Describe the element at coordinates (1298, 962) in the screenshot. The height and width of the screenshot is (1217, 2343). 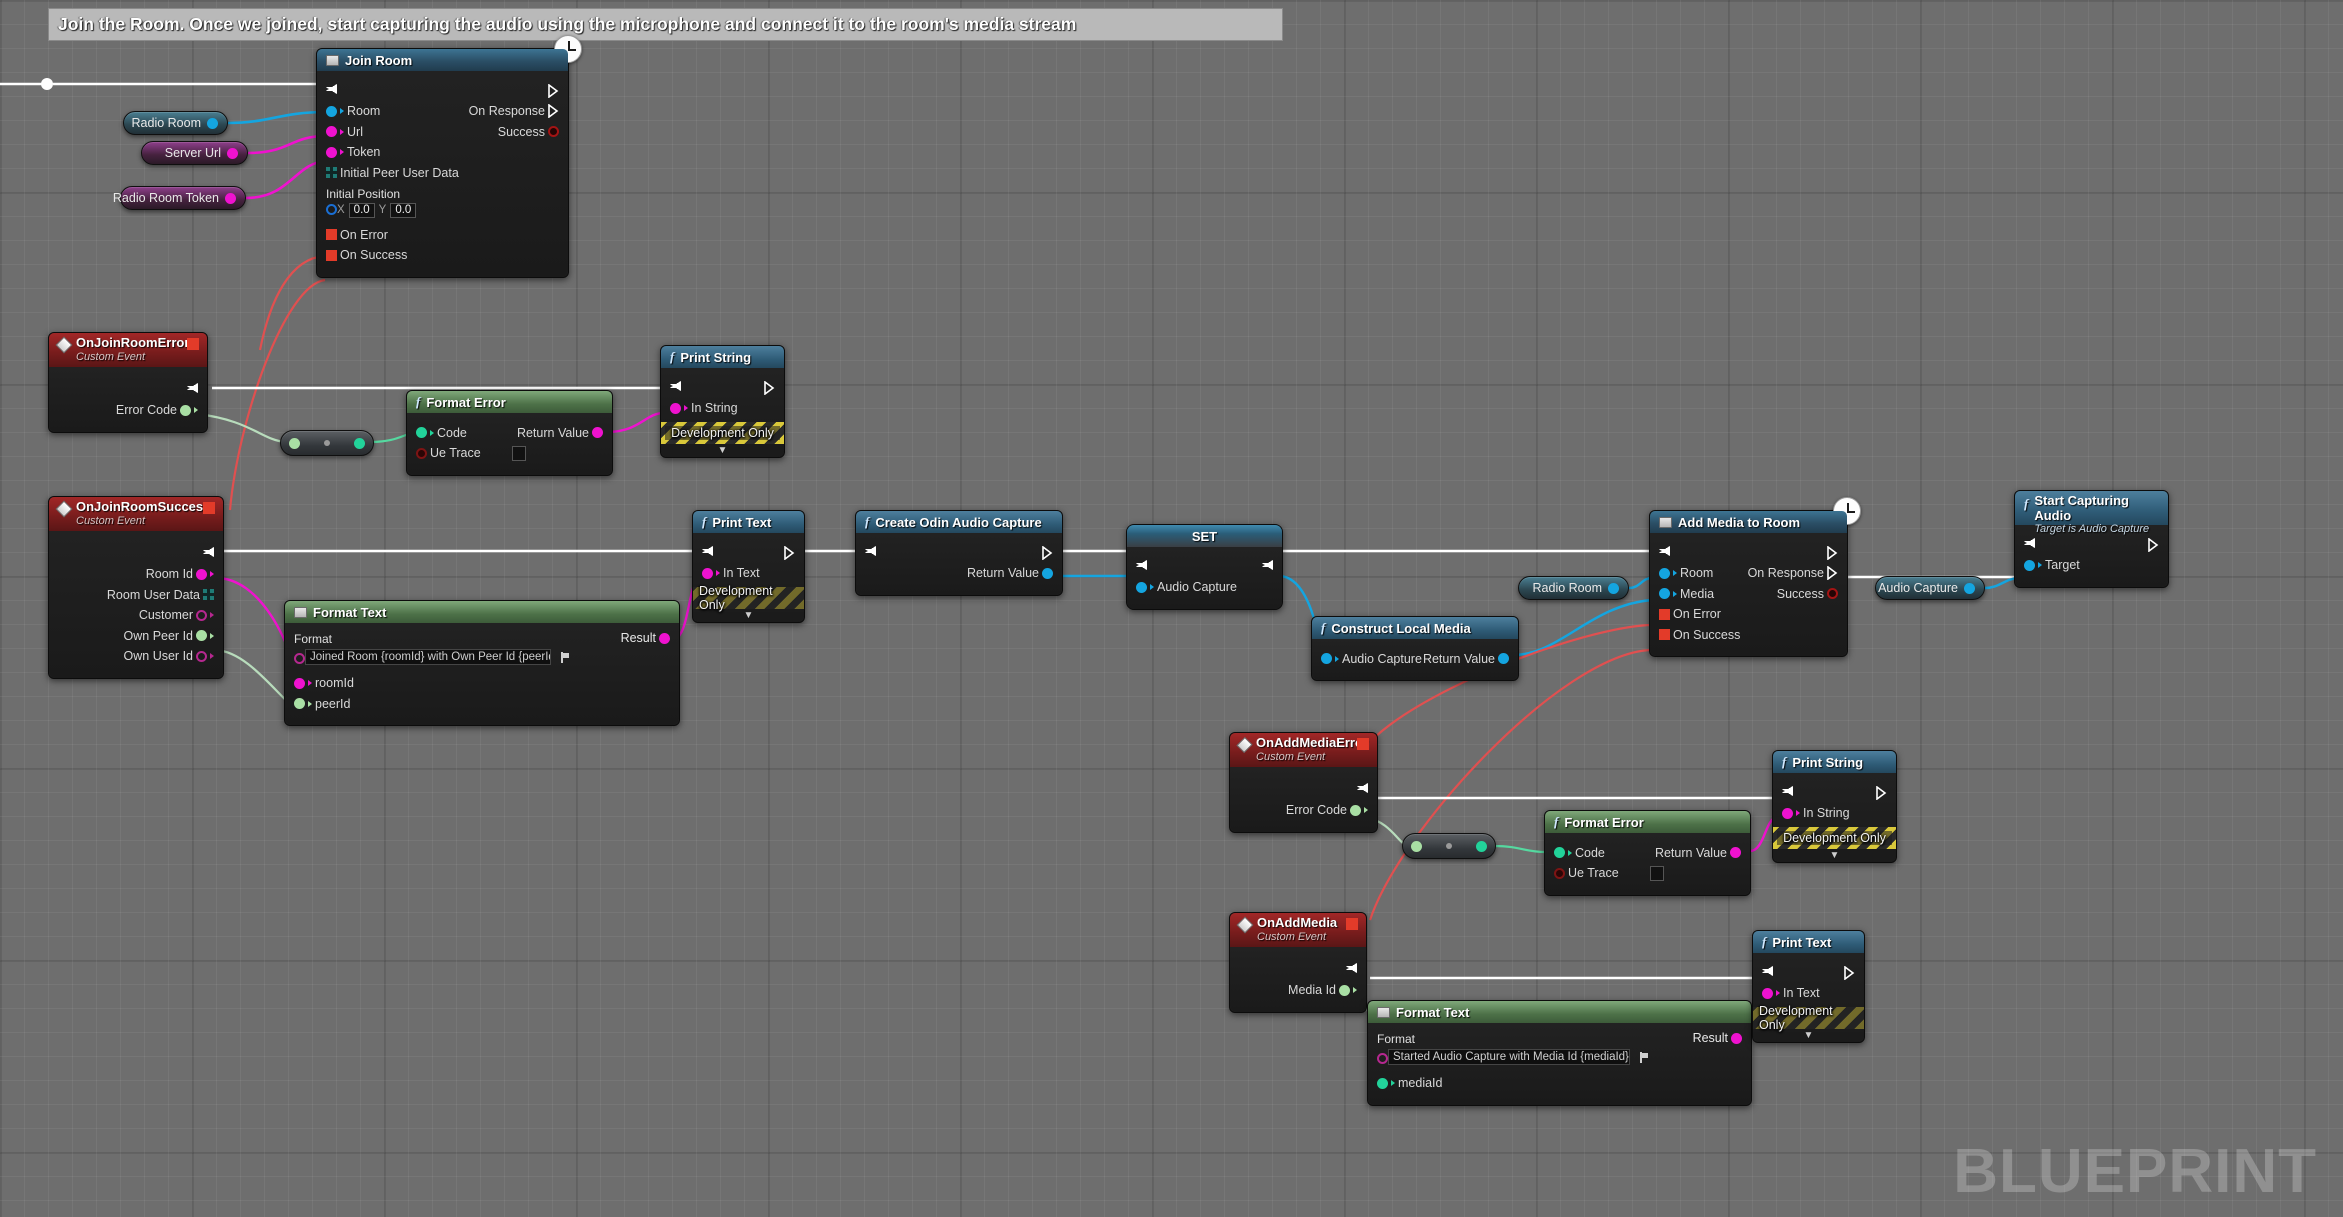
I see `node-on-add-media: OnAddMedia Custom Event Media Id` at that location.